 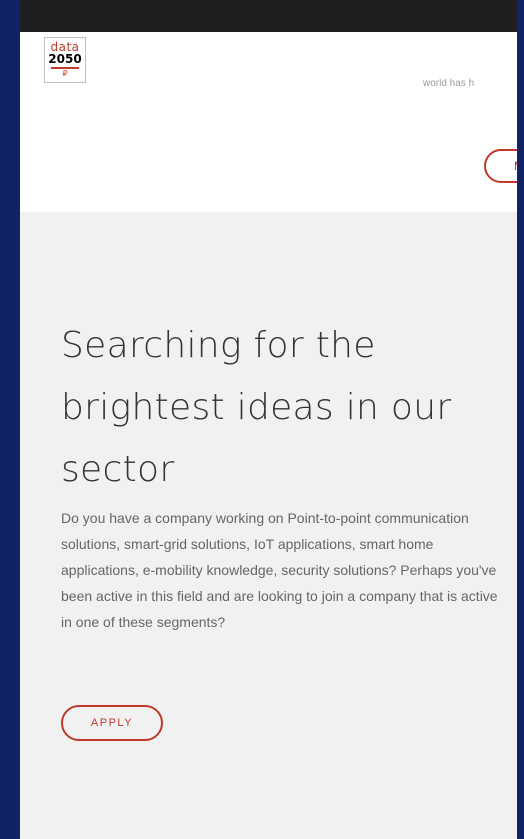 I want to click on data2050-logo: data 2050 ₽, so click(x=65, y=60).